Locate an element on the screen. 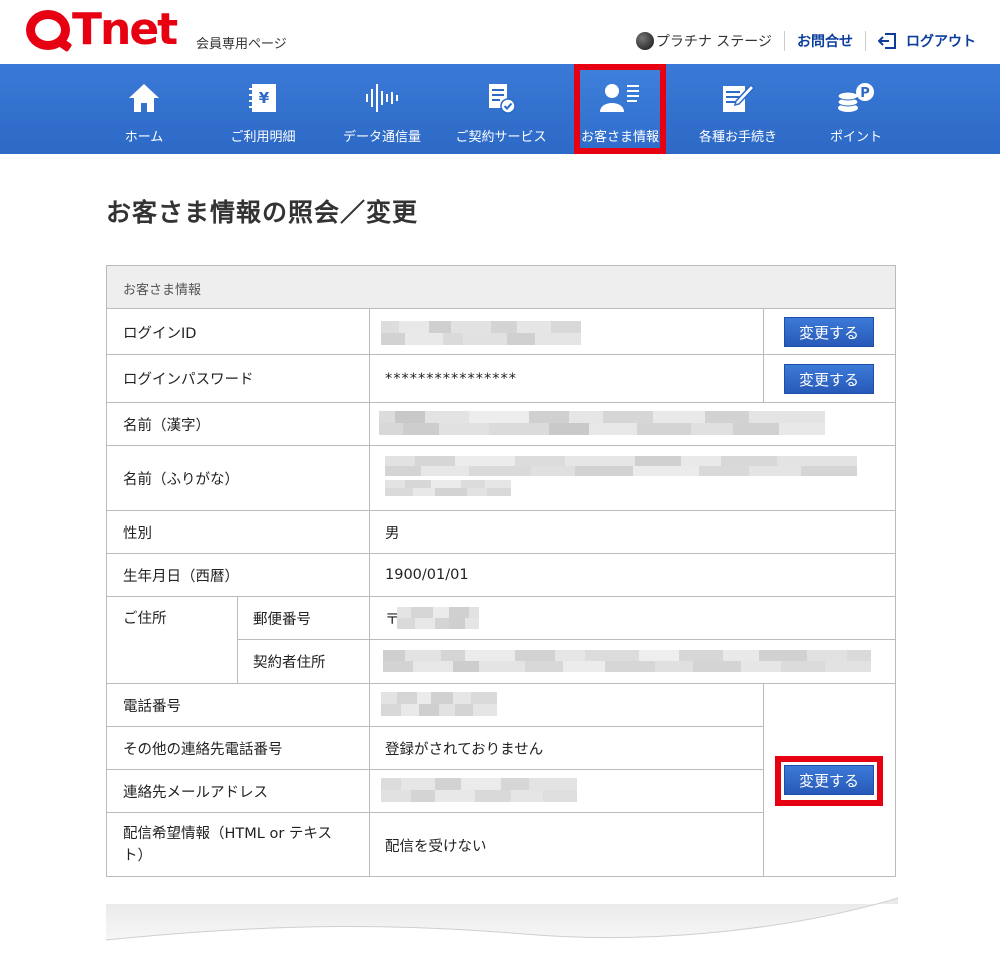 This screenshot has height=967, width=1000. nav-label: ご契約サービス is located at coordinates (501, 137).